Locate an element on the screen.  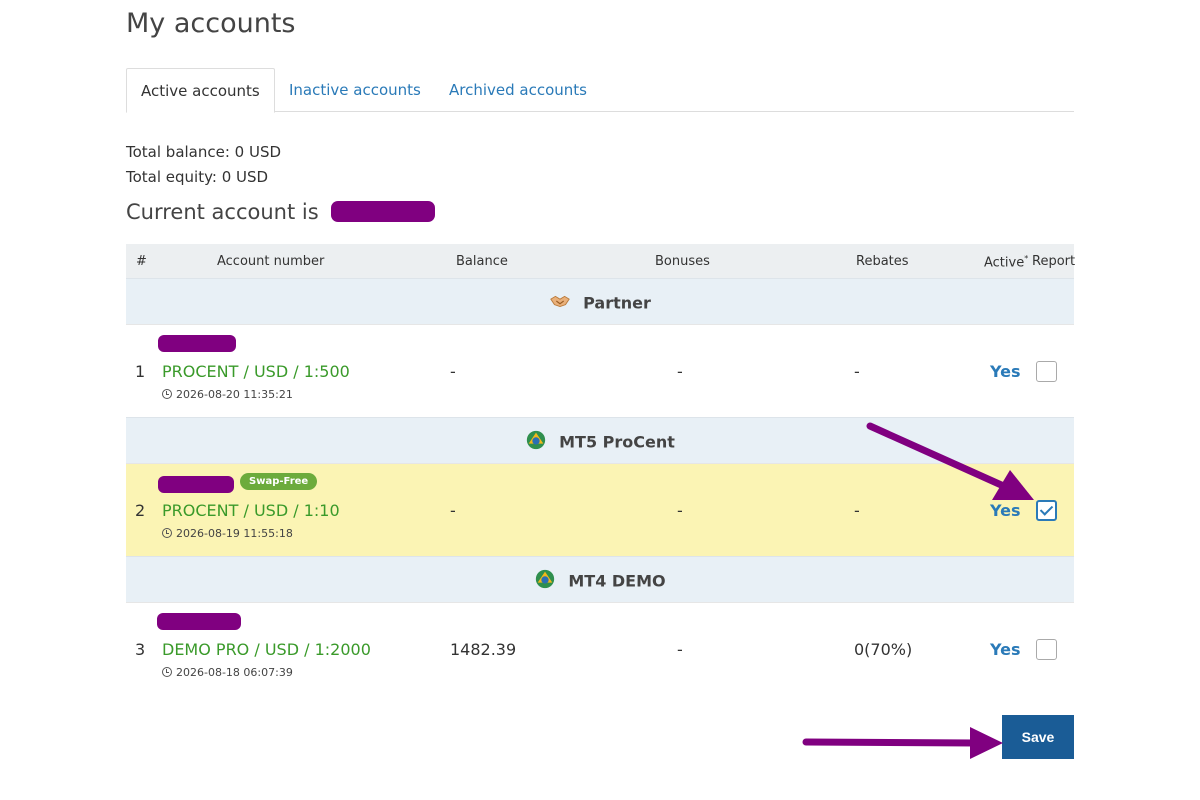
arrow-to-save-button is located at coordinates (902, 743).